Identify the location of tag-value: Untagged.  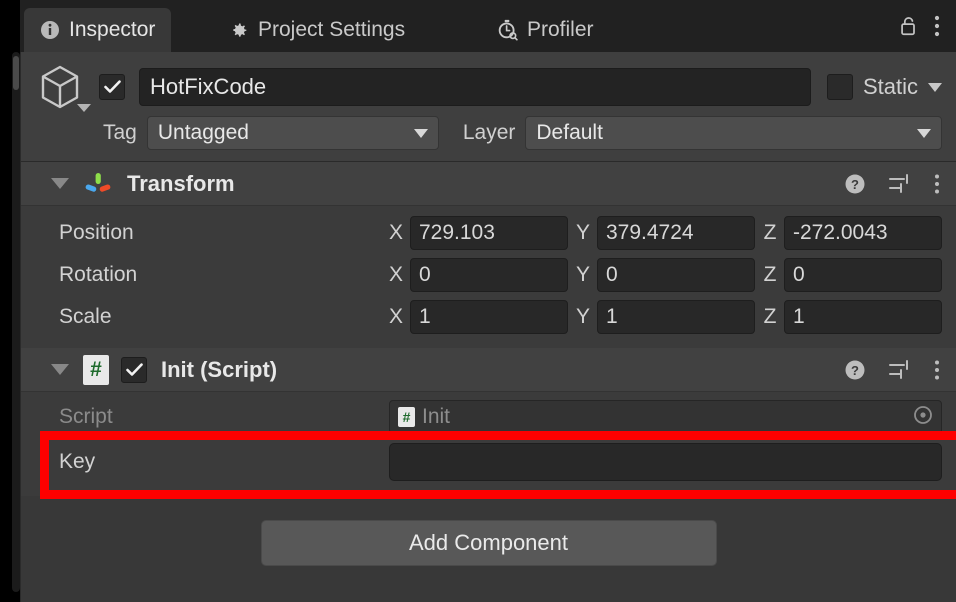
(203, 132).